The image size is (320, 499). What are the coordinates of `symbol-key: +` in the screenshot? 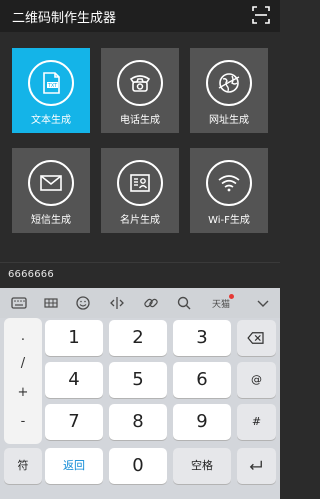 It's located at (23, 392).